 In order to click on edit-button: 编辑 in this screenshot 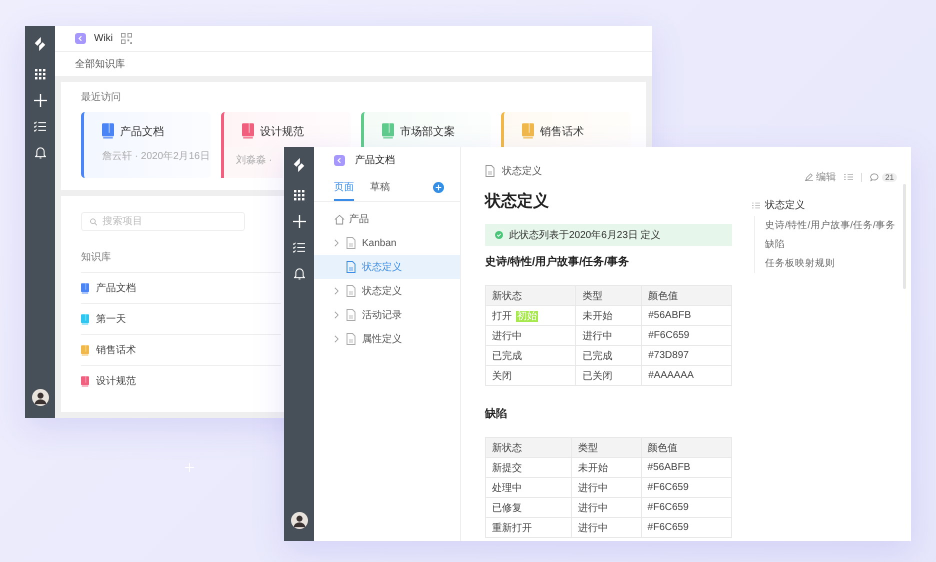, I will do `click(820, 177)`.